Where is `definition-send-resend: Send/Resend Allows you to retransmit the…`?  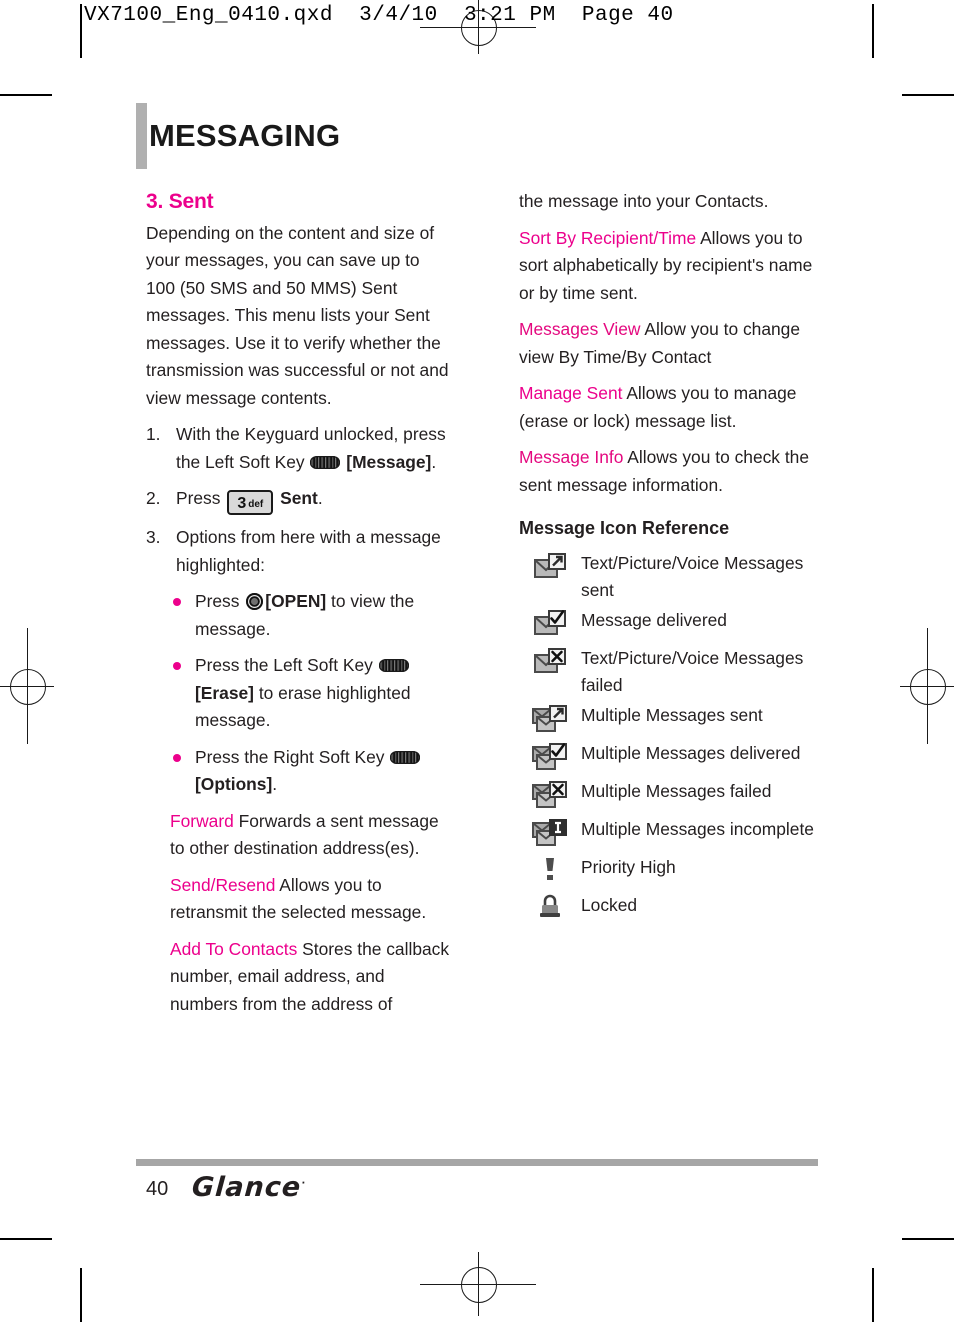 definition-send-resend: Send/Resend Allows you to retransmit the… is located at coordinates (310, 899).